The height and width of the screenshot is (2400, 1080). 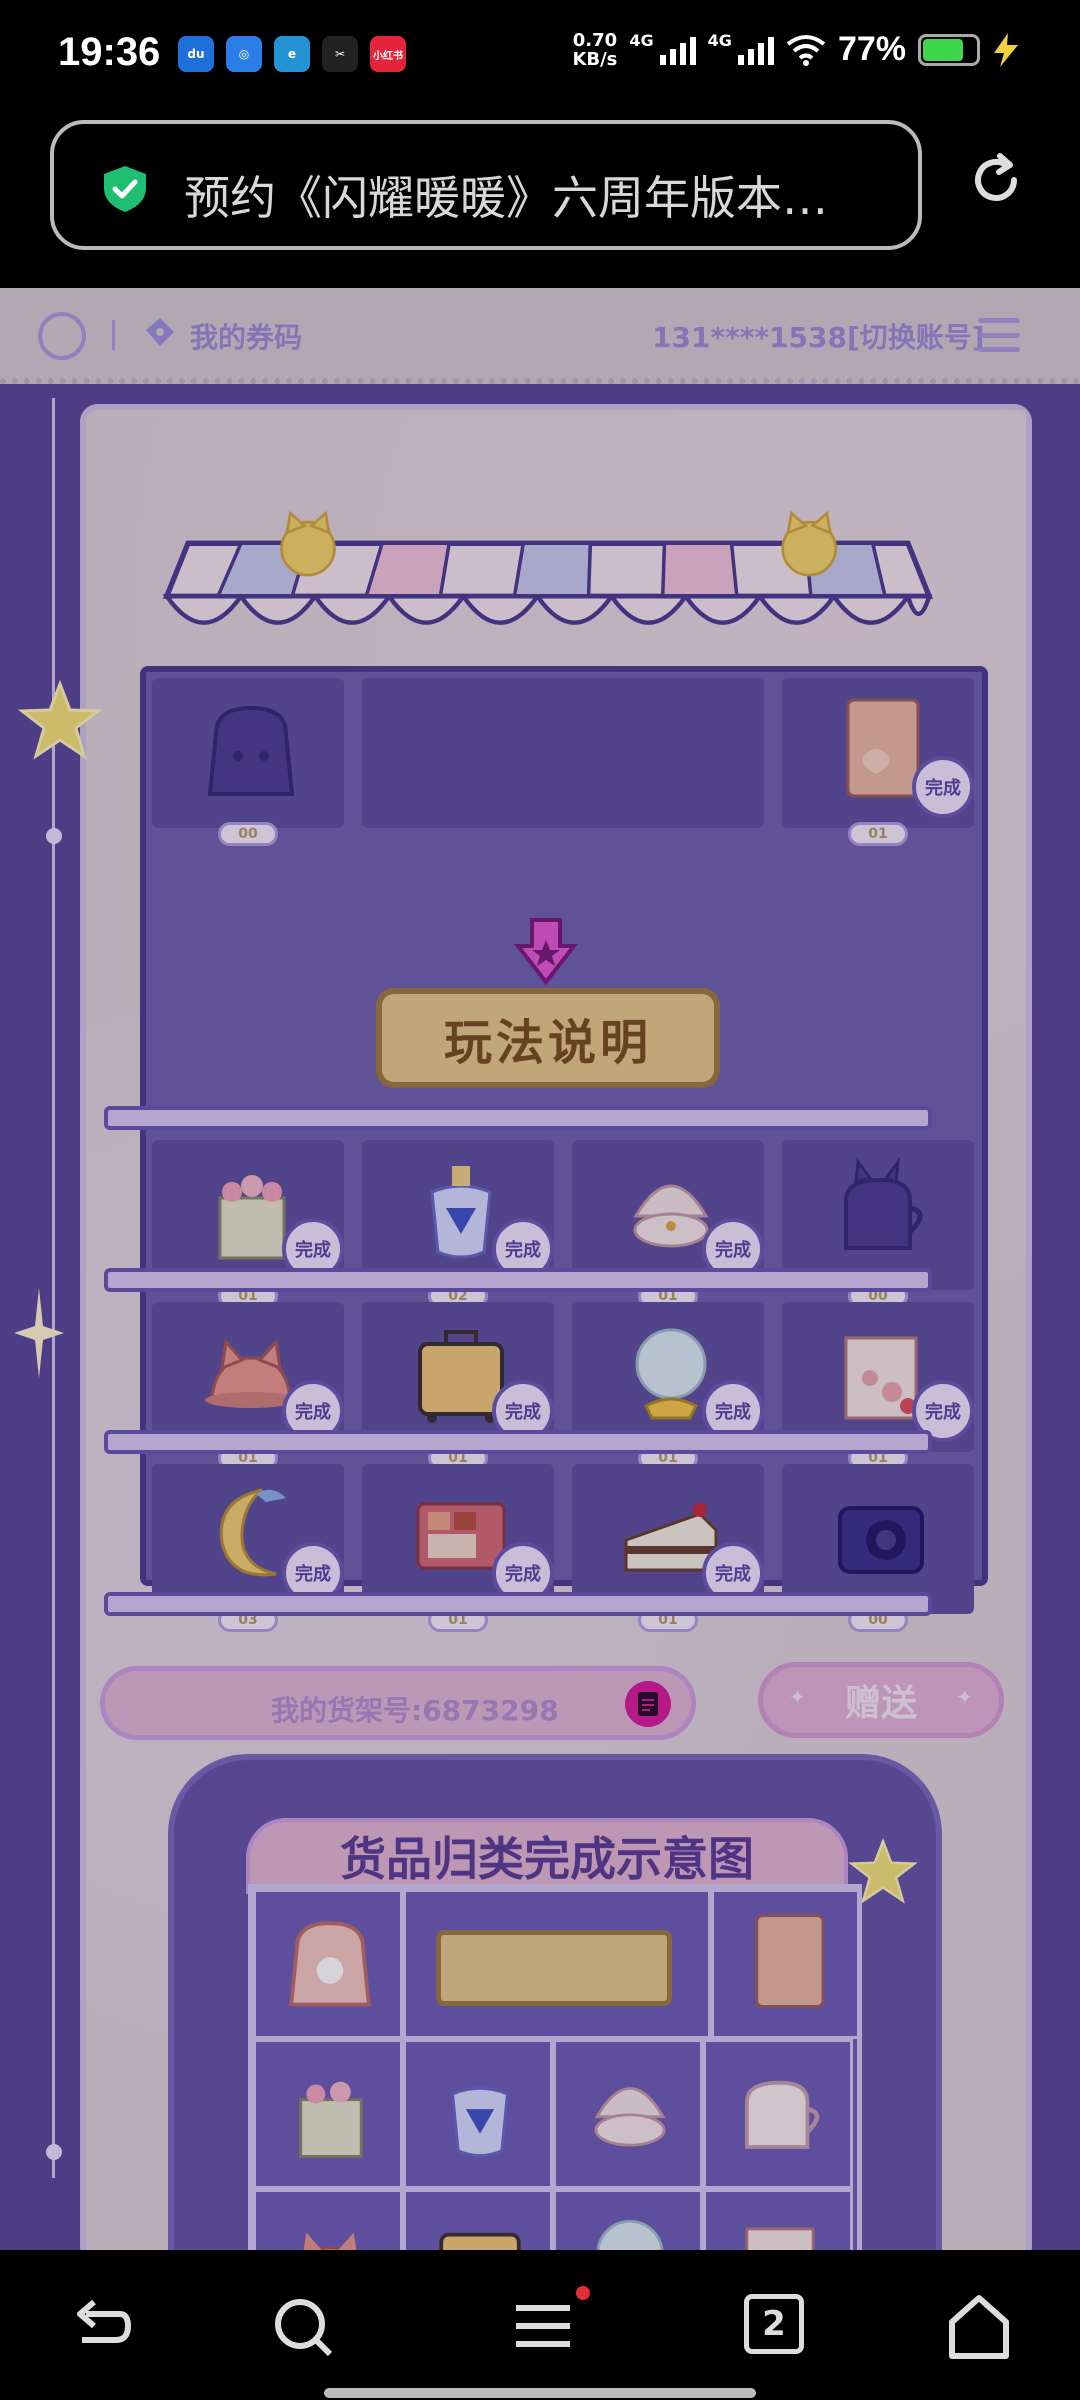 I want to click on reload-icon, so click(x=996, y=180).